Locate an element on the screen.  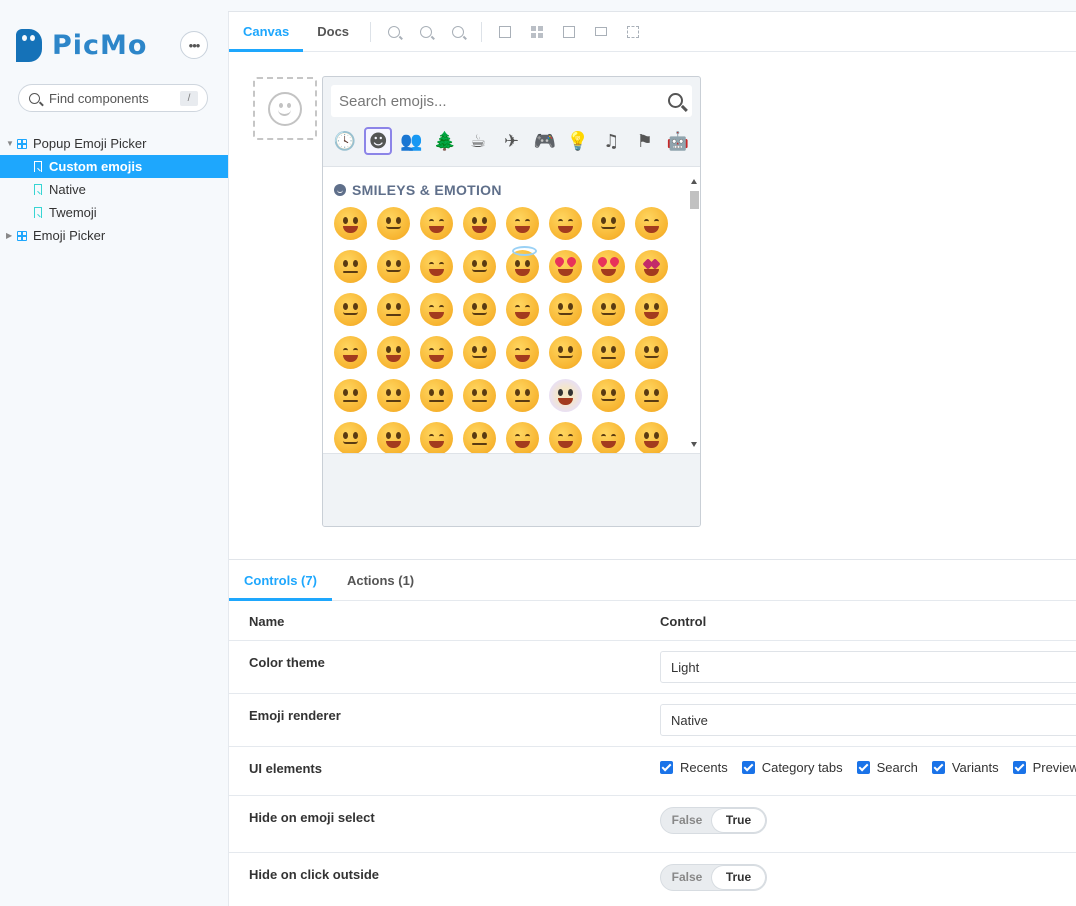
tree-component-popup-emoji-picker: ▼ Popup Emoji Picker is located at coordinates (114, 143).